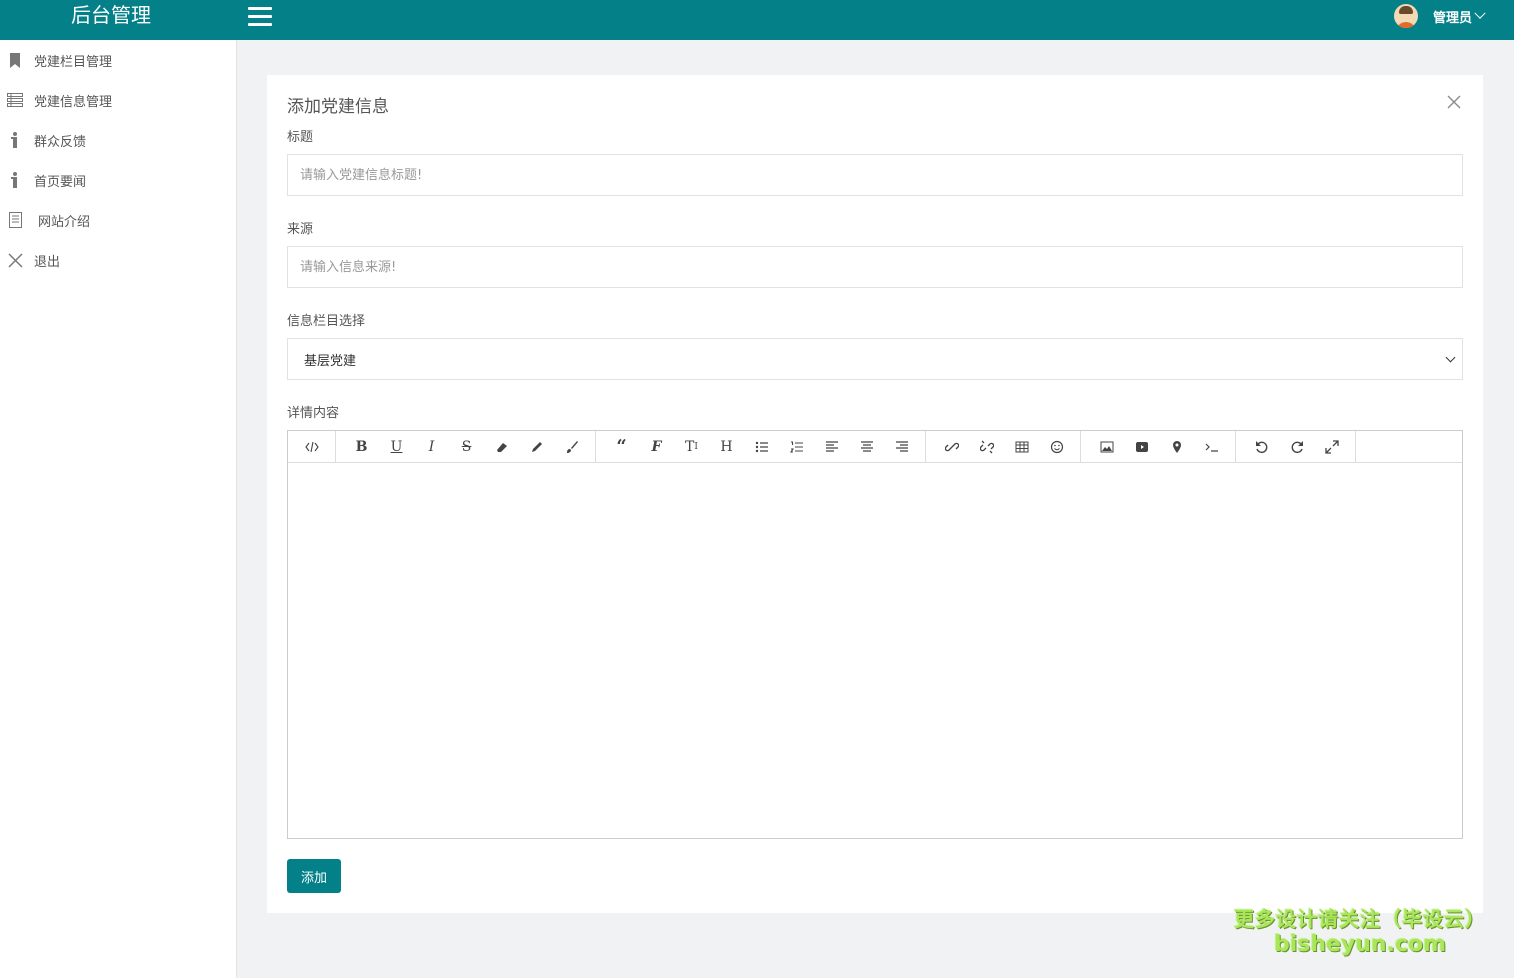  I want to click on strikethrough-icon: S, so click(466, 446).